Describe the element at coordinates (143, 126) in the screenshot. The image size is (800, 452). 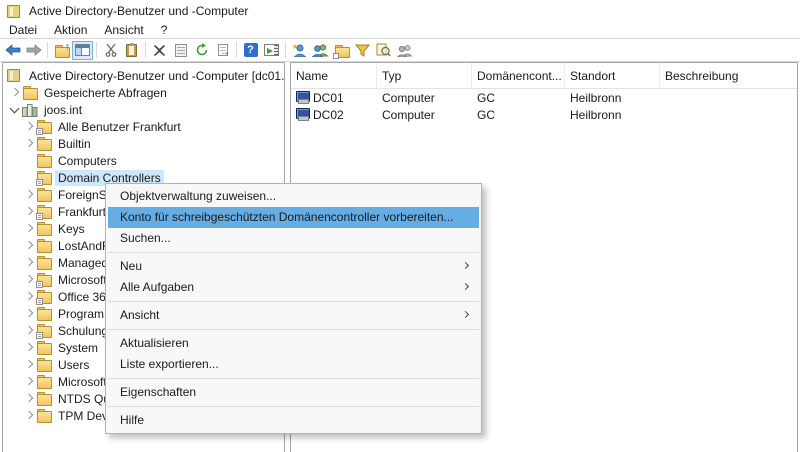
I see `tree-item-alle-benutzer-frankfurt: Alle Benutzer Frankfurt` at that location.